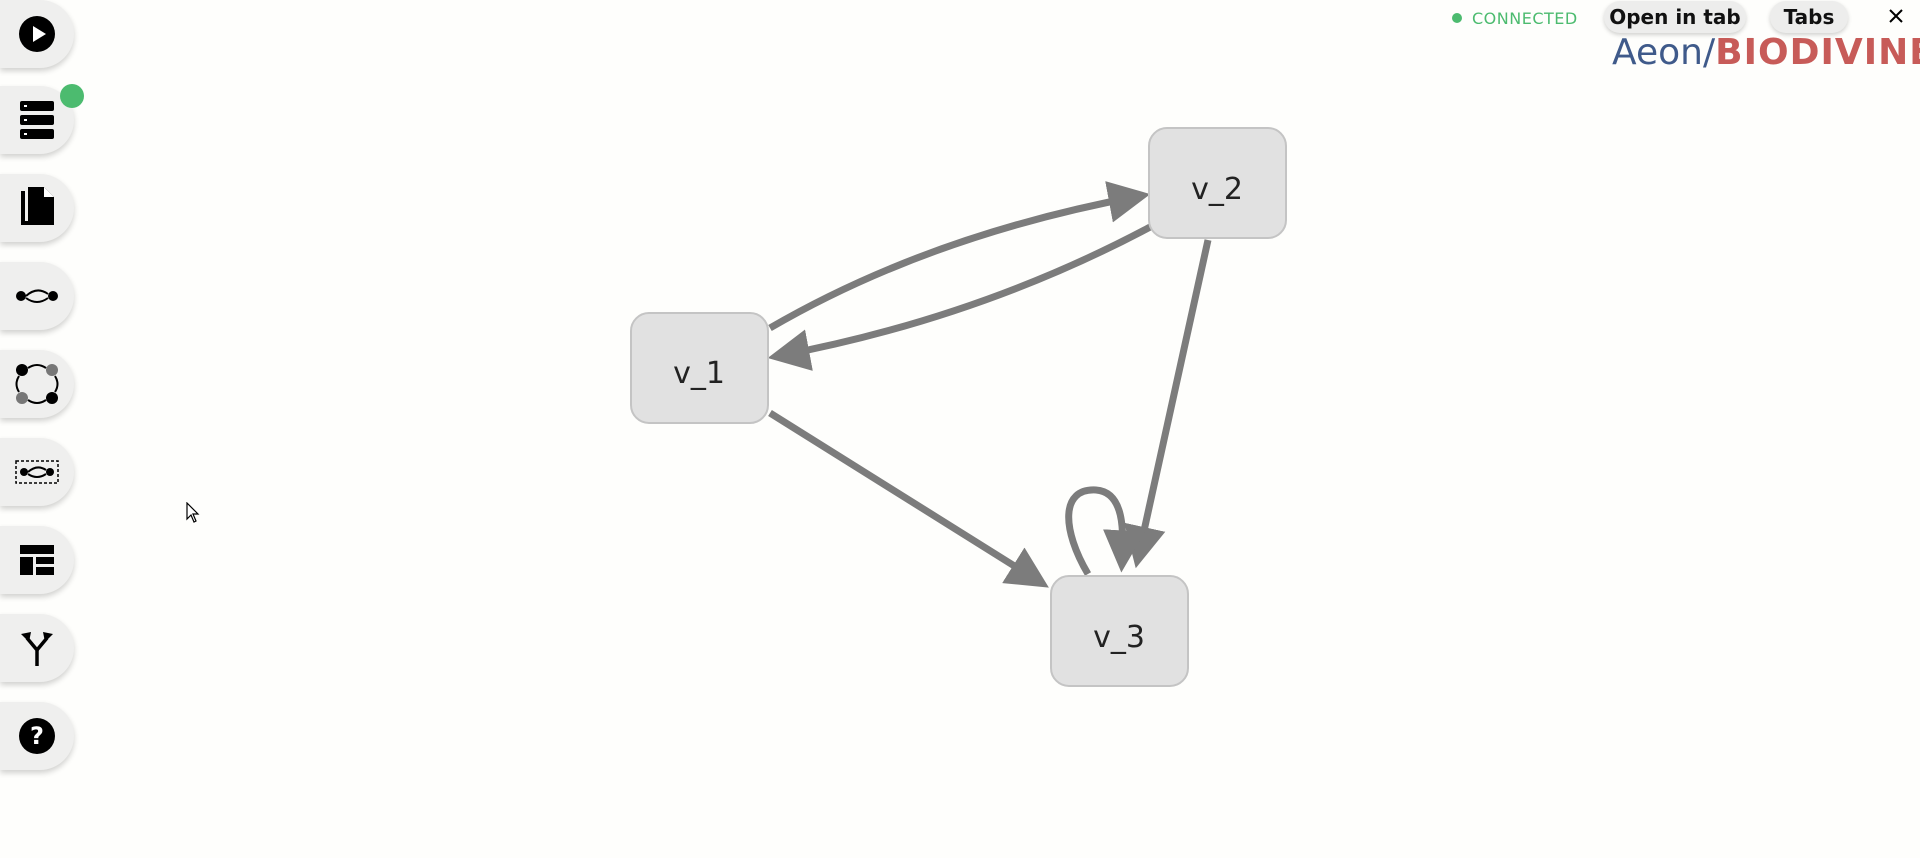  I want to click on edge-v3-v3, so click(1105, 531).